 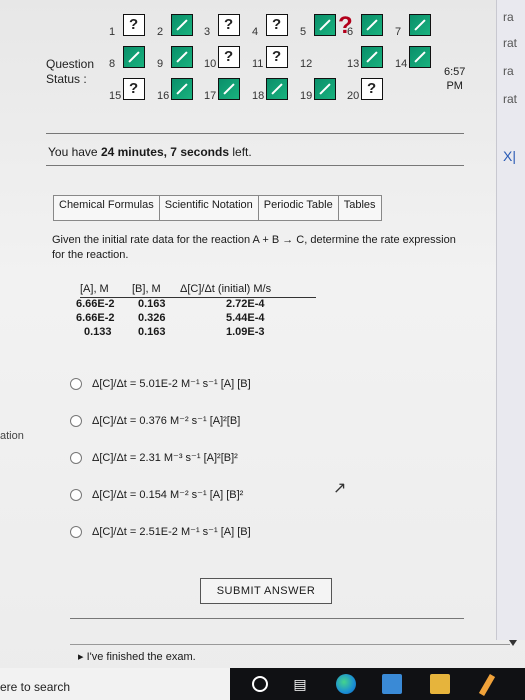 I want to click on question-number: 13, so click(x=353, y=64).